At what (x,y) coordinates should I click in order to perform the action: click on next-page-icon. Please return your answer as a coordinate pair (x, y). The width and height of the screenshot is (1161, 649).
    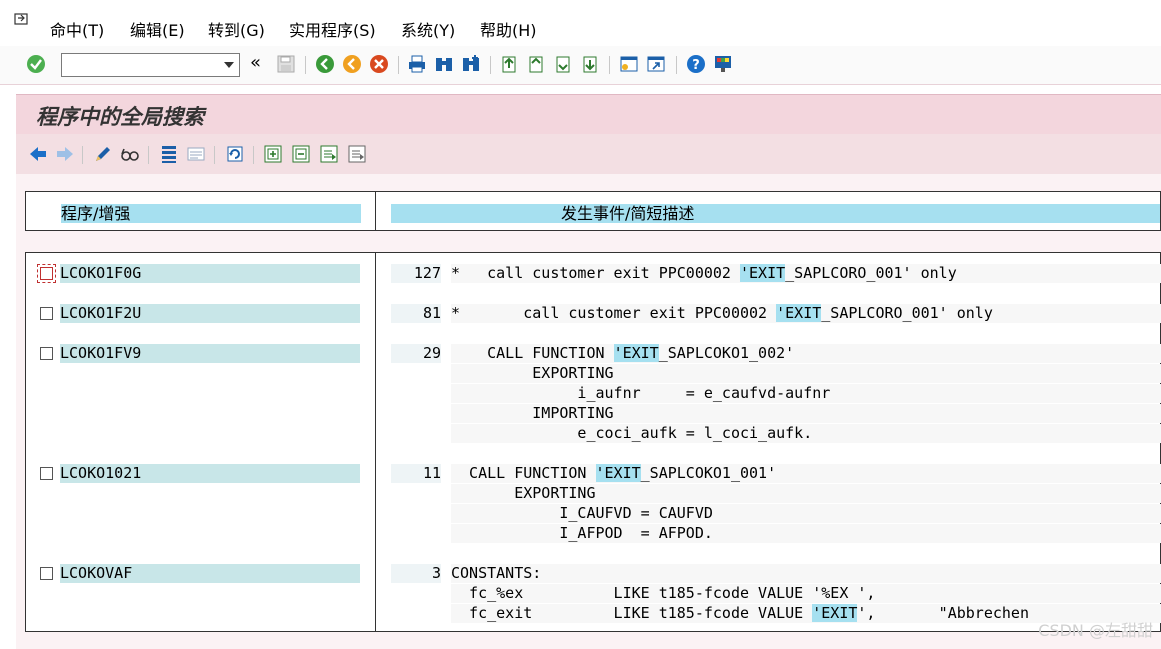
    Looking at the image, I should click on (563, 64).